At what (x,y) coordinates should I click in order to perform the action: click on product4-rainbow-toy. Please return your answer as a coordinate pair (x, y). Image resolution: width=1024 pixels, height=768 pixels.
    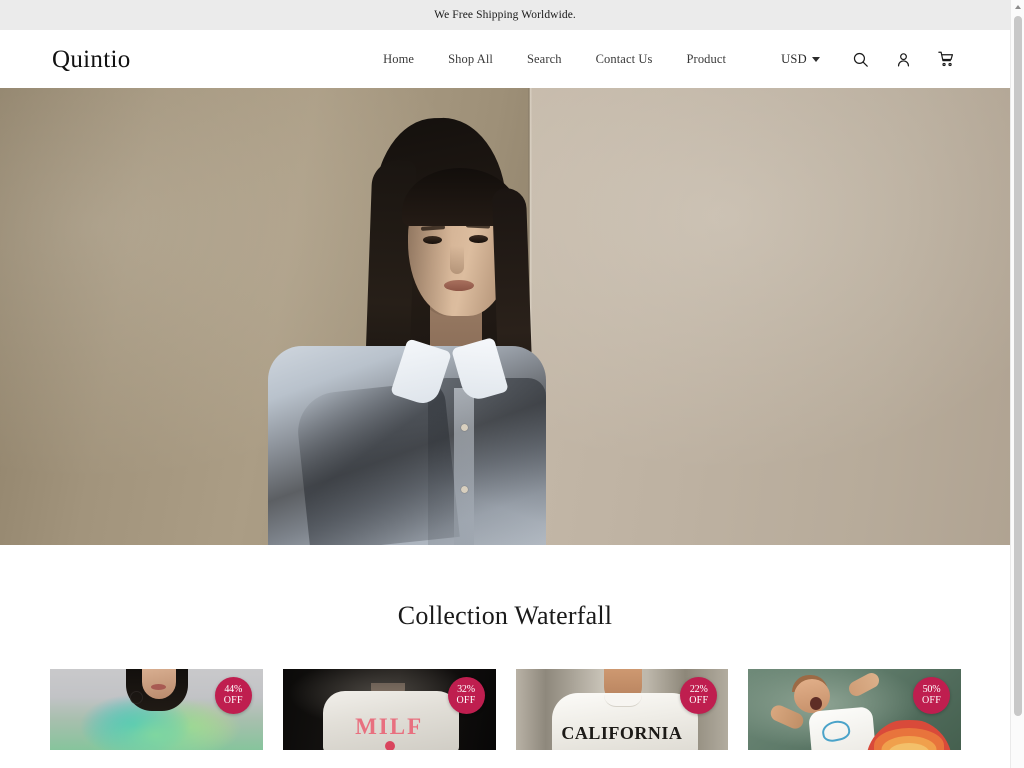
    Looking at the image, I should click on (909, 734).